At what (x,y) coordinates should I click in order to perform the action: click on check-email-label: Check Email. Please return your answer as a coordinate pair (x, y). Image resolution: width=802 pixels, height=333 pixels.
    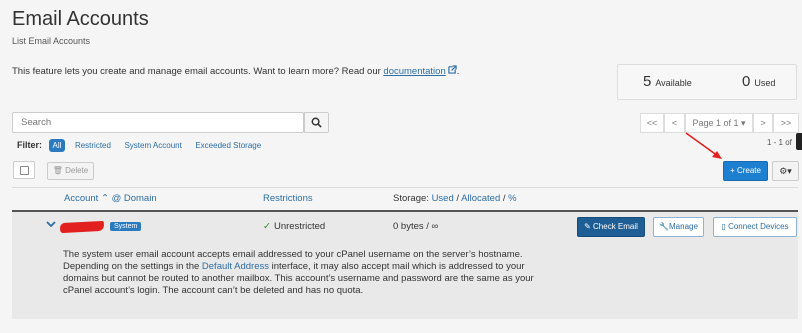
    Looking at the image, I should click on (615, 226).